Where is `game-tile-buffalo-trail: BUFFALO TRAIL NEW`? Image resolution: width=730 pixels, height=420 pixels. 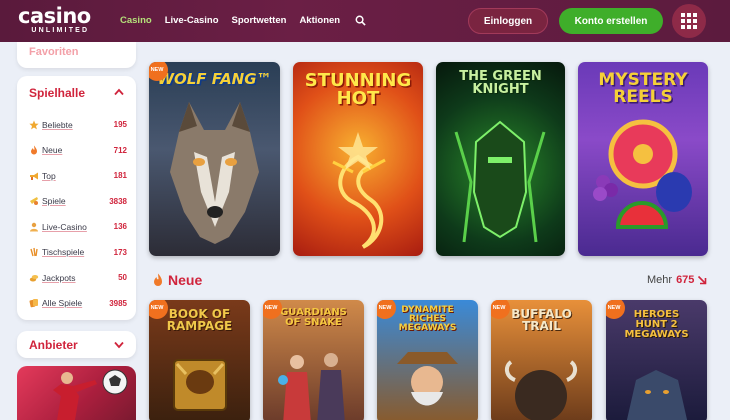 game-tile-buffalo-trail: BUFFALO TRAIL NEW is located at coordinates (541, 360).